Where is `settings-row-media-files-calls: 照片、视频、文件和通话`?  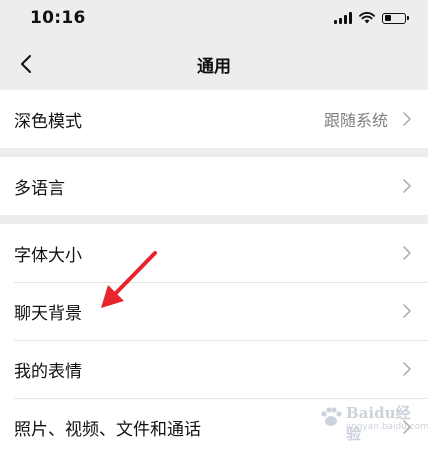
settings-row-media-files-calls: 照片、视频、文件和通话 is located at coordinates (214, 427).